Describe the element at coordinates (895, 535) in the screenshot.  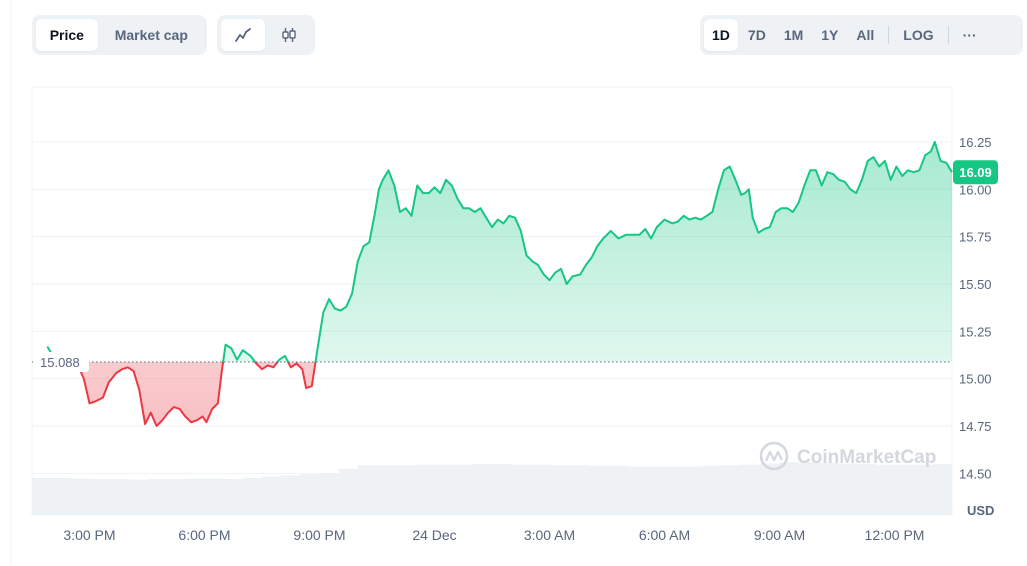
I see `x-tick-label: 12:00 PM` at that location.